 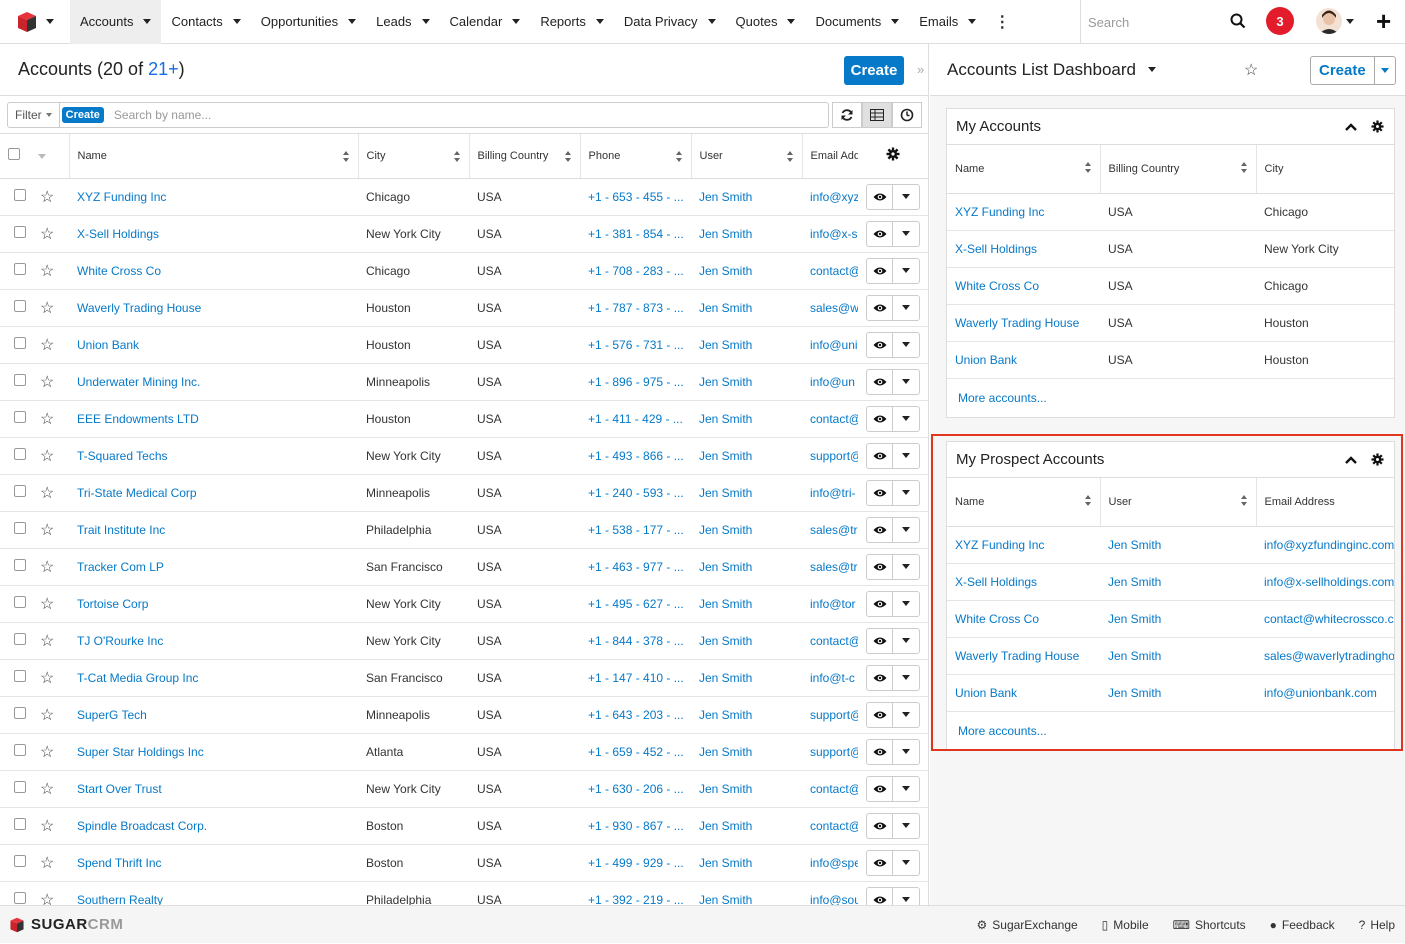 What do you see at coordinates (137, 678) in the screenshot?
I see `account-name-link: T-Cat Media Group Inc` at bounding box center [137, 678].